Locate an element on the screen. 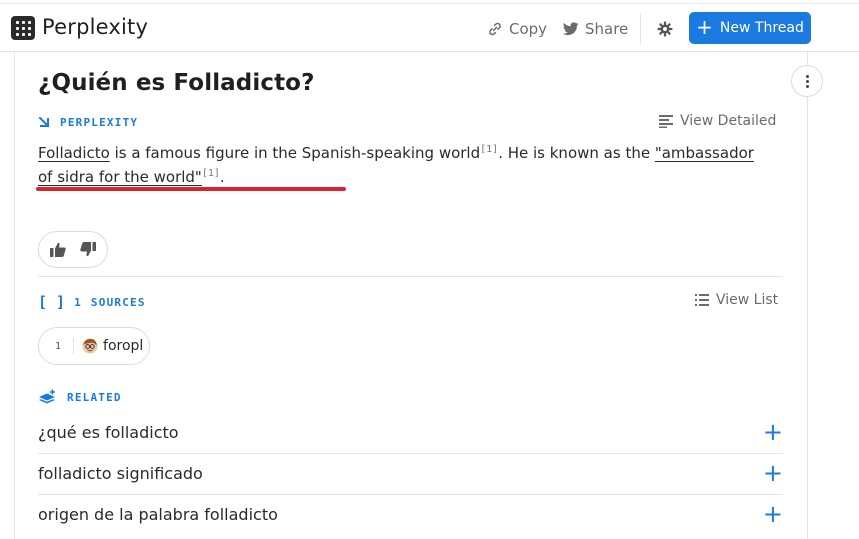 This screenshot has height=539, width=859. copy-label: Copy is located at coordinates (528, 29).